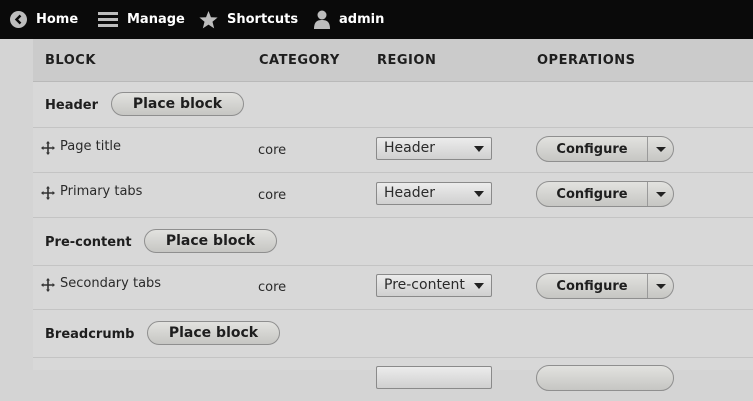 This screenshot has height=401, width=753. Describe the element at coordinates (101, 191) in the screenshot. I see `block-name: Primary tabs` at that location.